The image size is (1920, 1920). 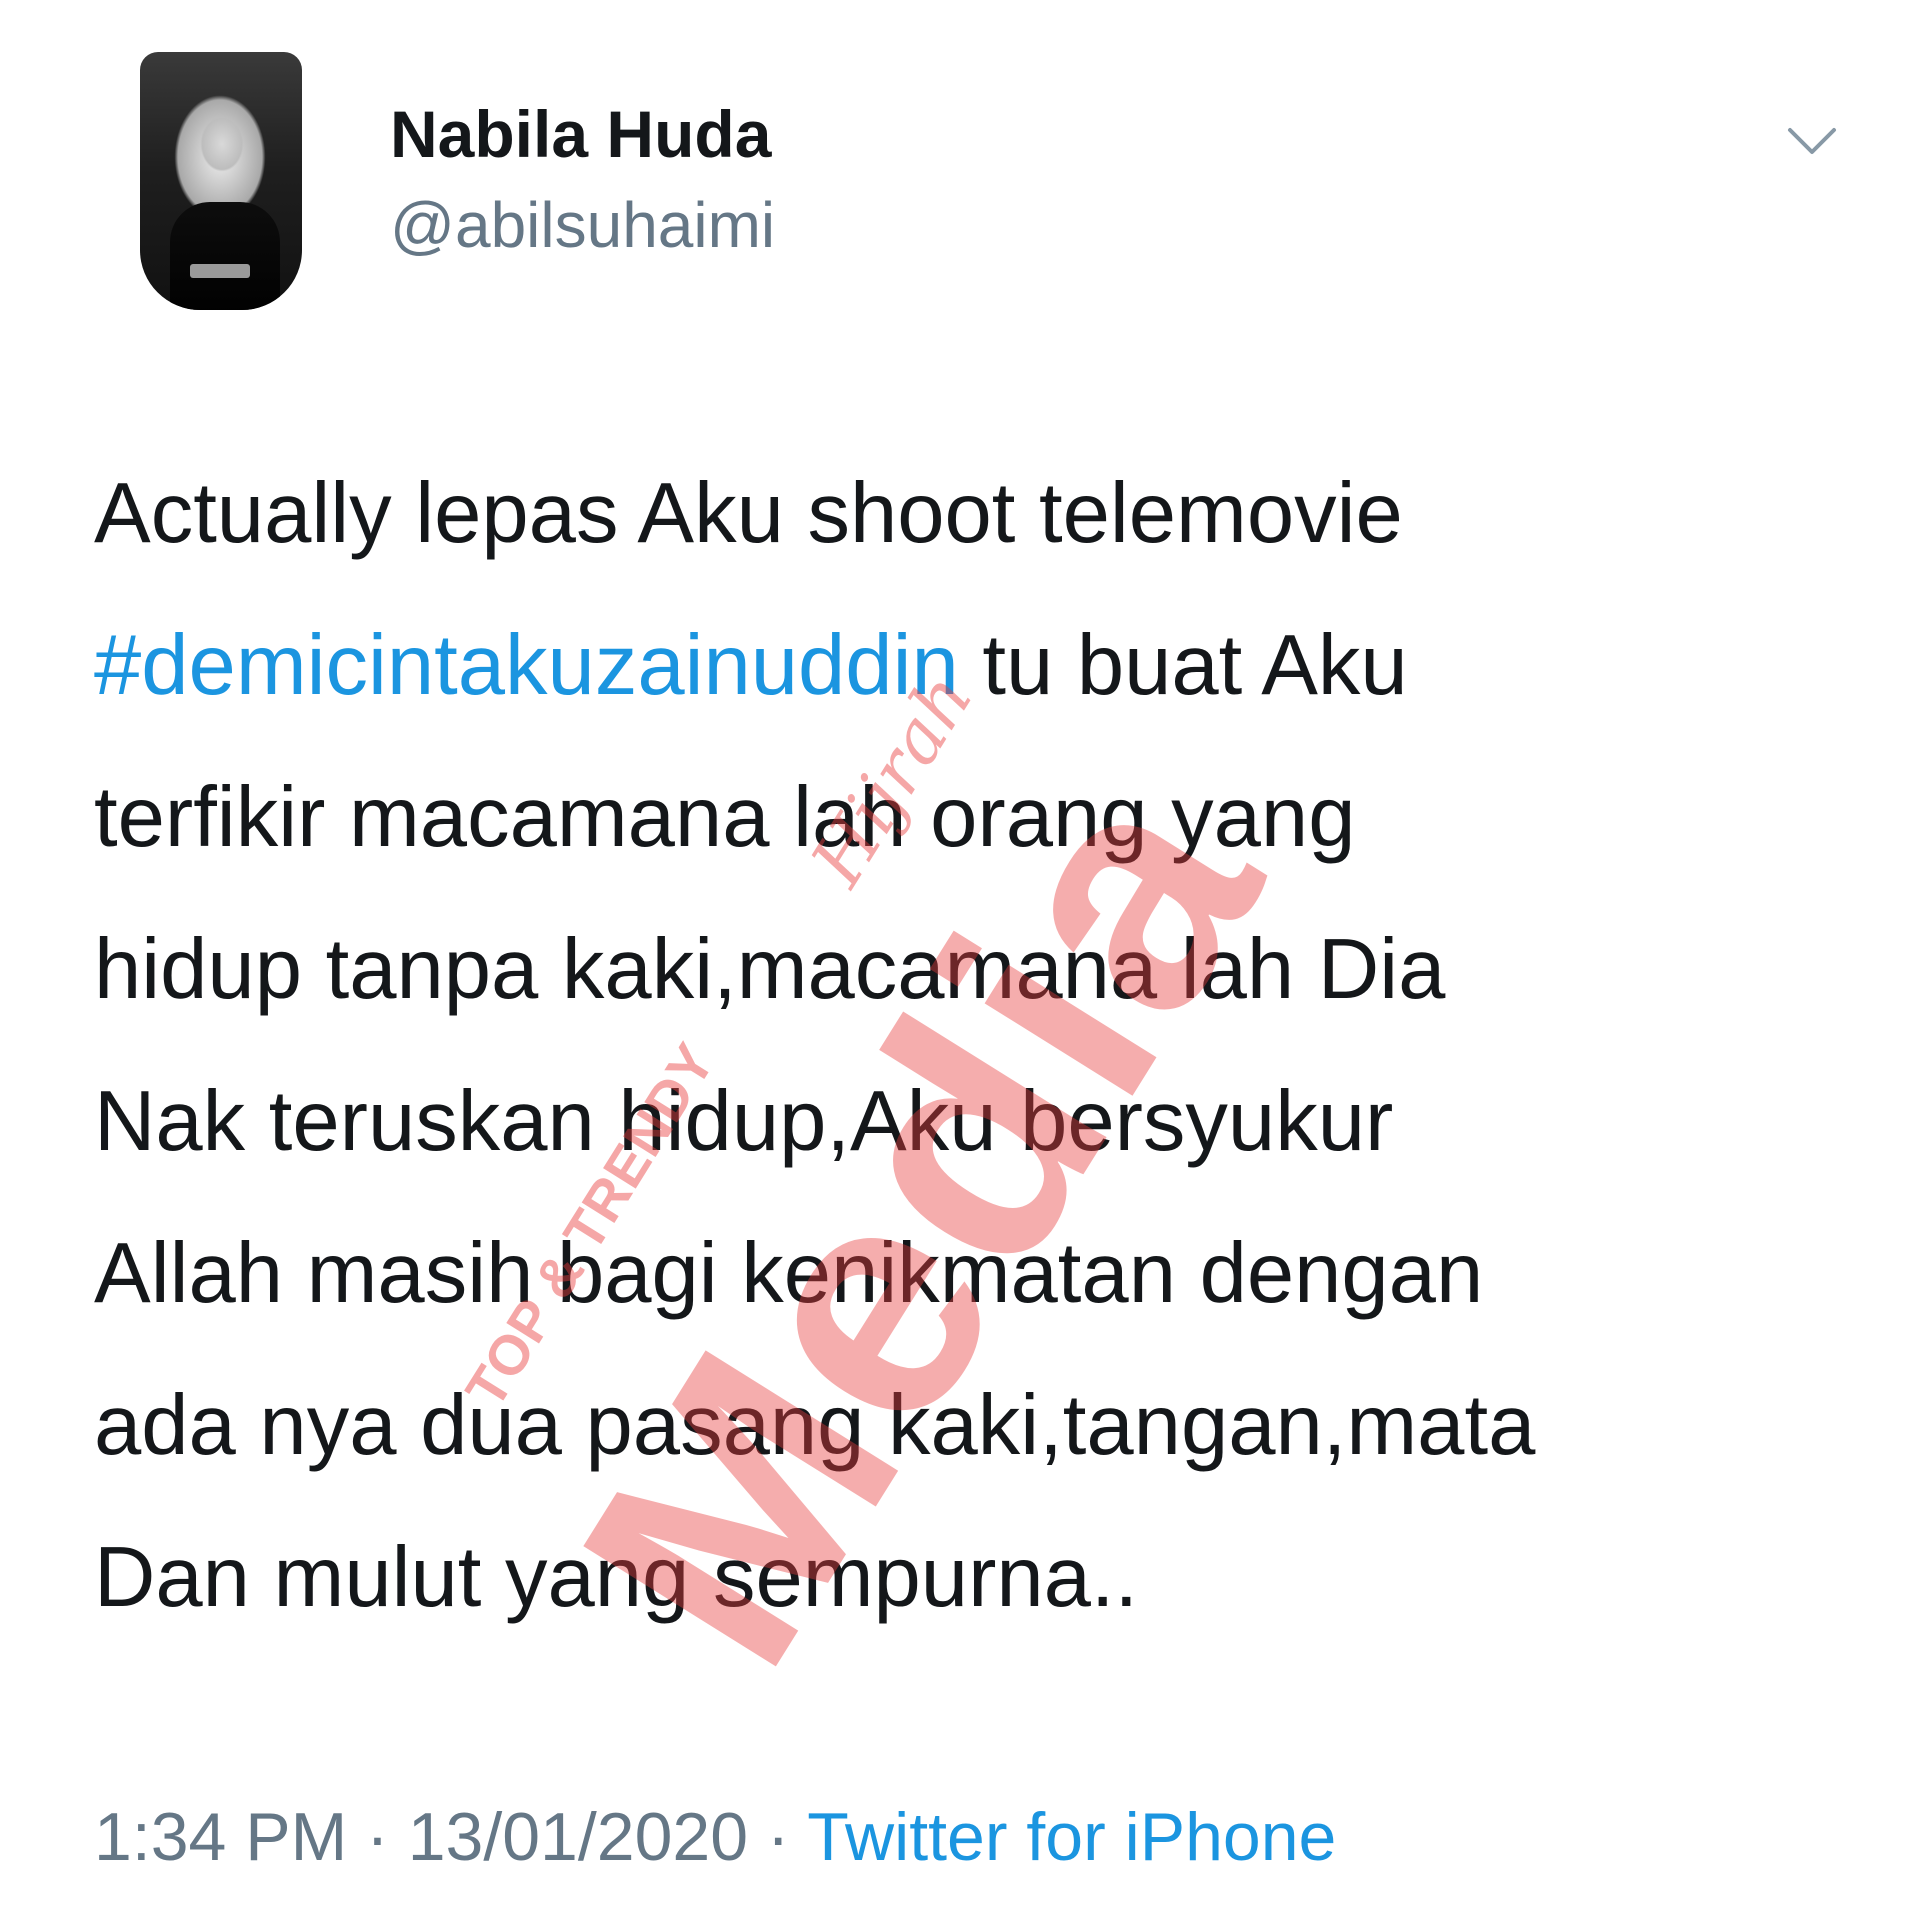 What do you see at coordinates (582, 225) in the screenshot?
I see `user-handle: @abilsuhaimi` at bounding box center [582, 225].